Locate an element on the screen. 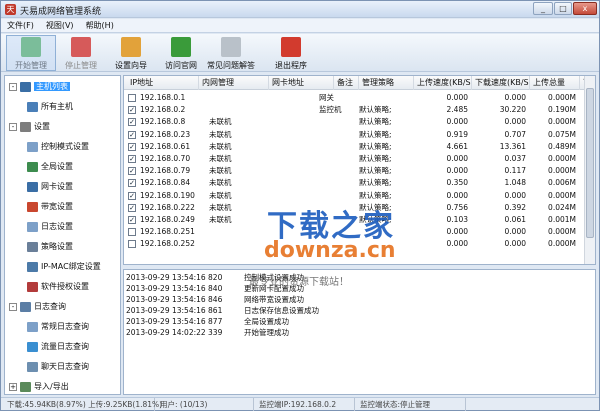 Image resolution: width=600 pixels, height=411 pixels. stop-icon is located at coordinates (81, 47).